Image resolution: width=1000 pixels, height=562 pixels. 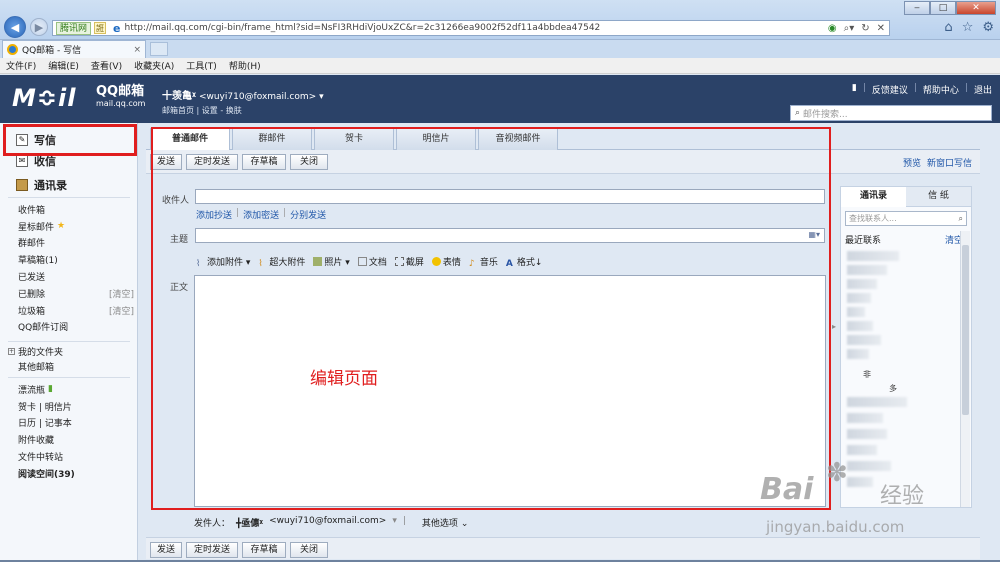 I want to click on sender-email: <wuyi710@foxmail.com>, so click(x=327, y=522).